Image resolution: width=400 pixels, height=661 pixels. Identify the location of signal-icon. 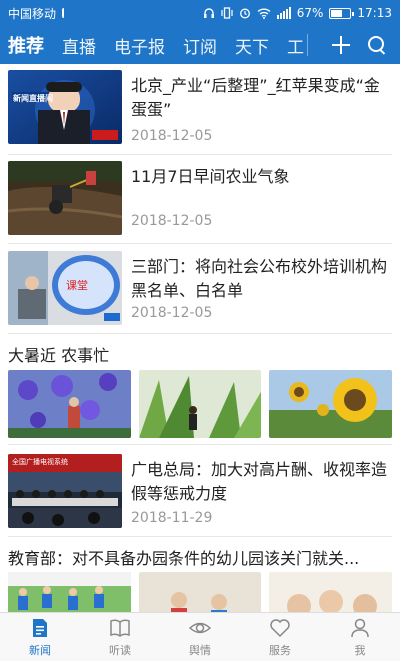
(283, 13).